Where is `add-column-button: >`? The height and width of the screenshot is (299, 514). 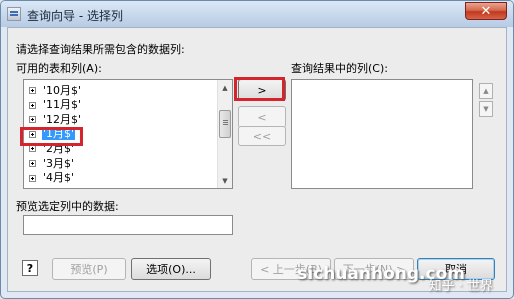
add-column-button: > is located at coordinates (262, 90).